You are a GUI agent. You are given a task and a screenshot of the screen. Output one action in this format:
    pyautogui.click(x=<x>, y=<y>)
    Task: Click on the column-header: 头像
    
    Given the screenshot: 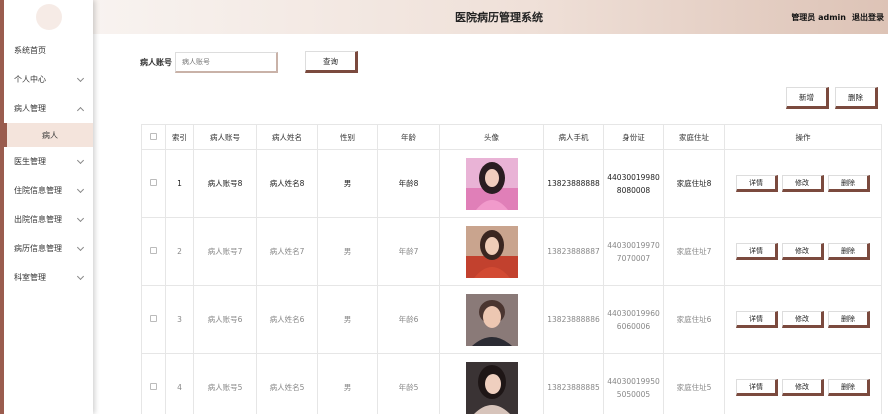 What is the action you would take?
    pyautogui.click(x=491, y=137)
    